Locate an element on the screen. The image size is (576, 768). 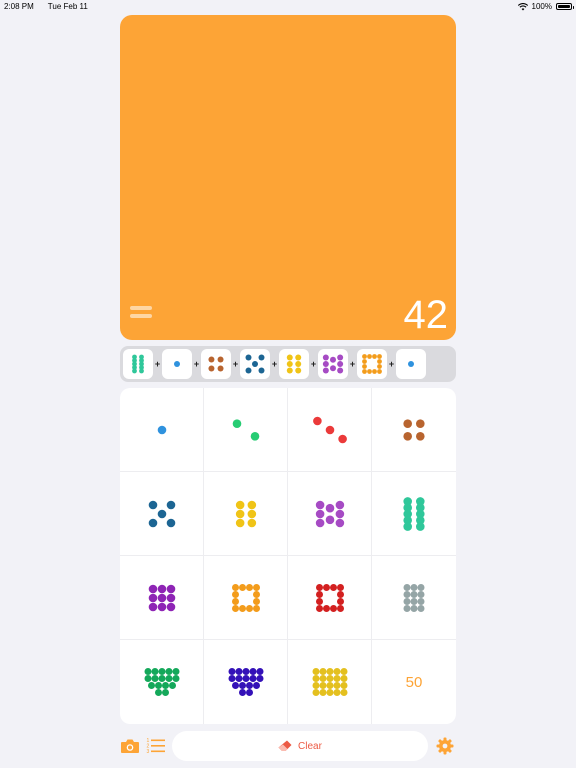
svg-text: 3 is located at coordinates (148, 752).